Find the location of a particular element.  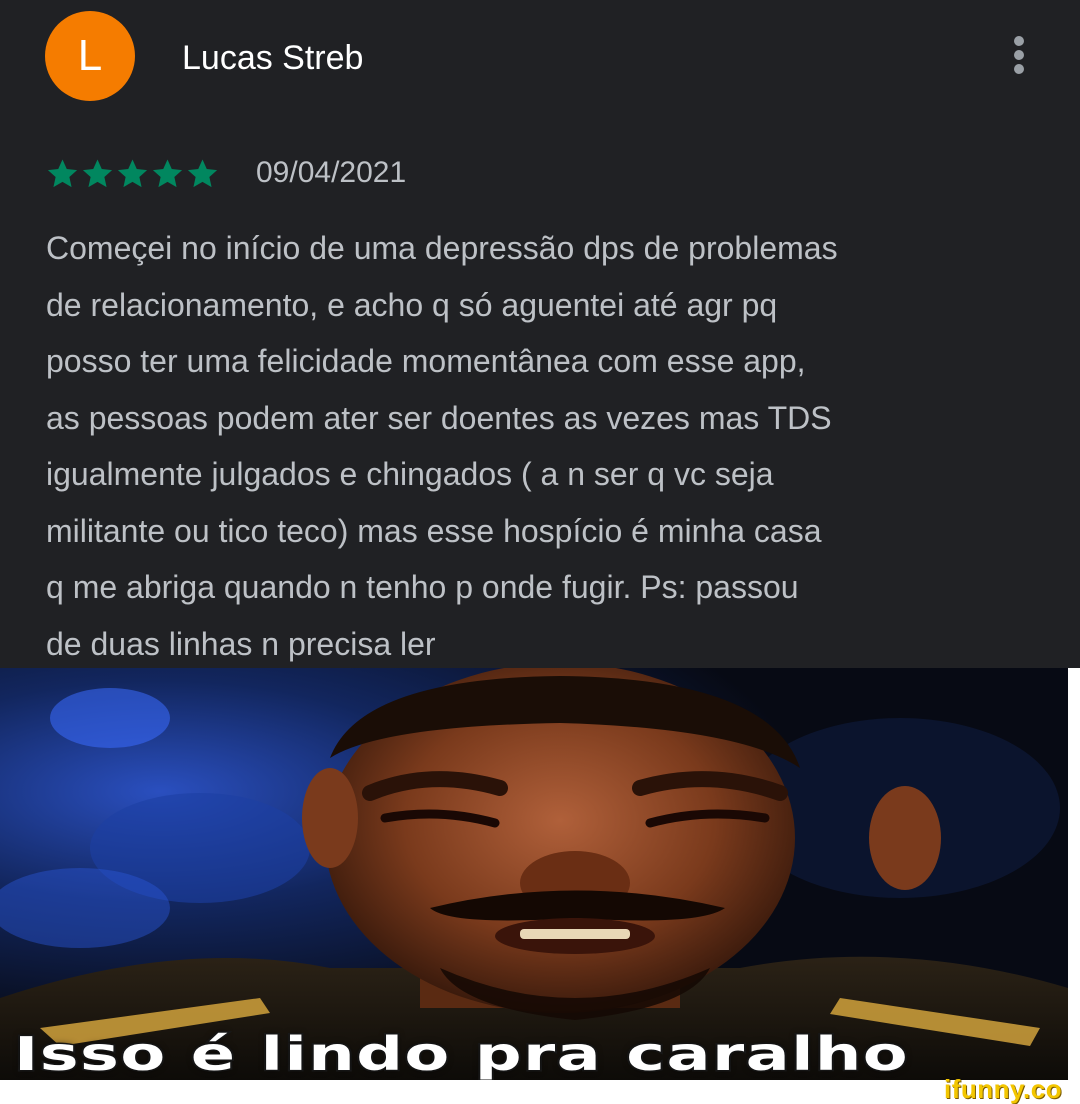

more-vertical-icon is located at coordinates (1019, 57).